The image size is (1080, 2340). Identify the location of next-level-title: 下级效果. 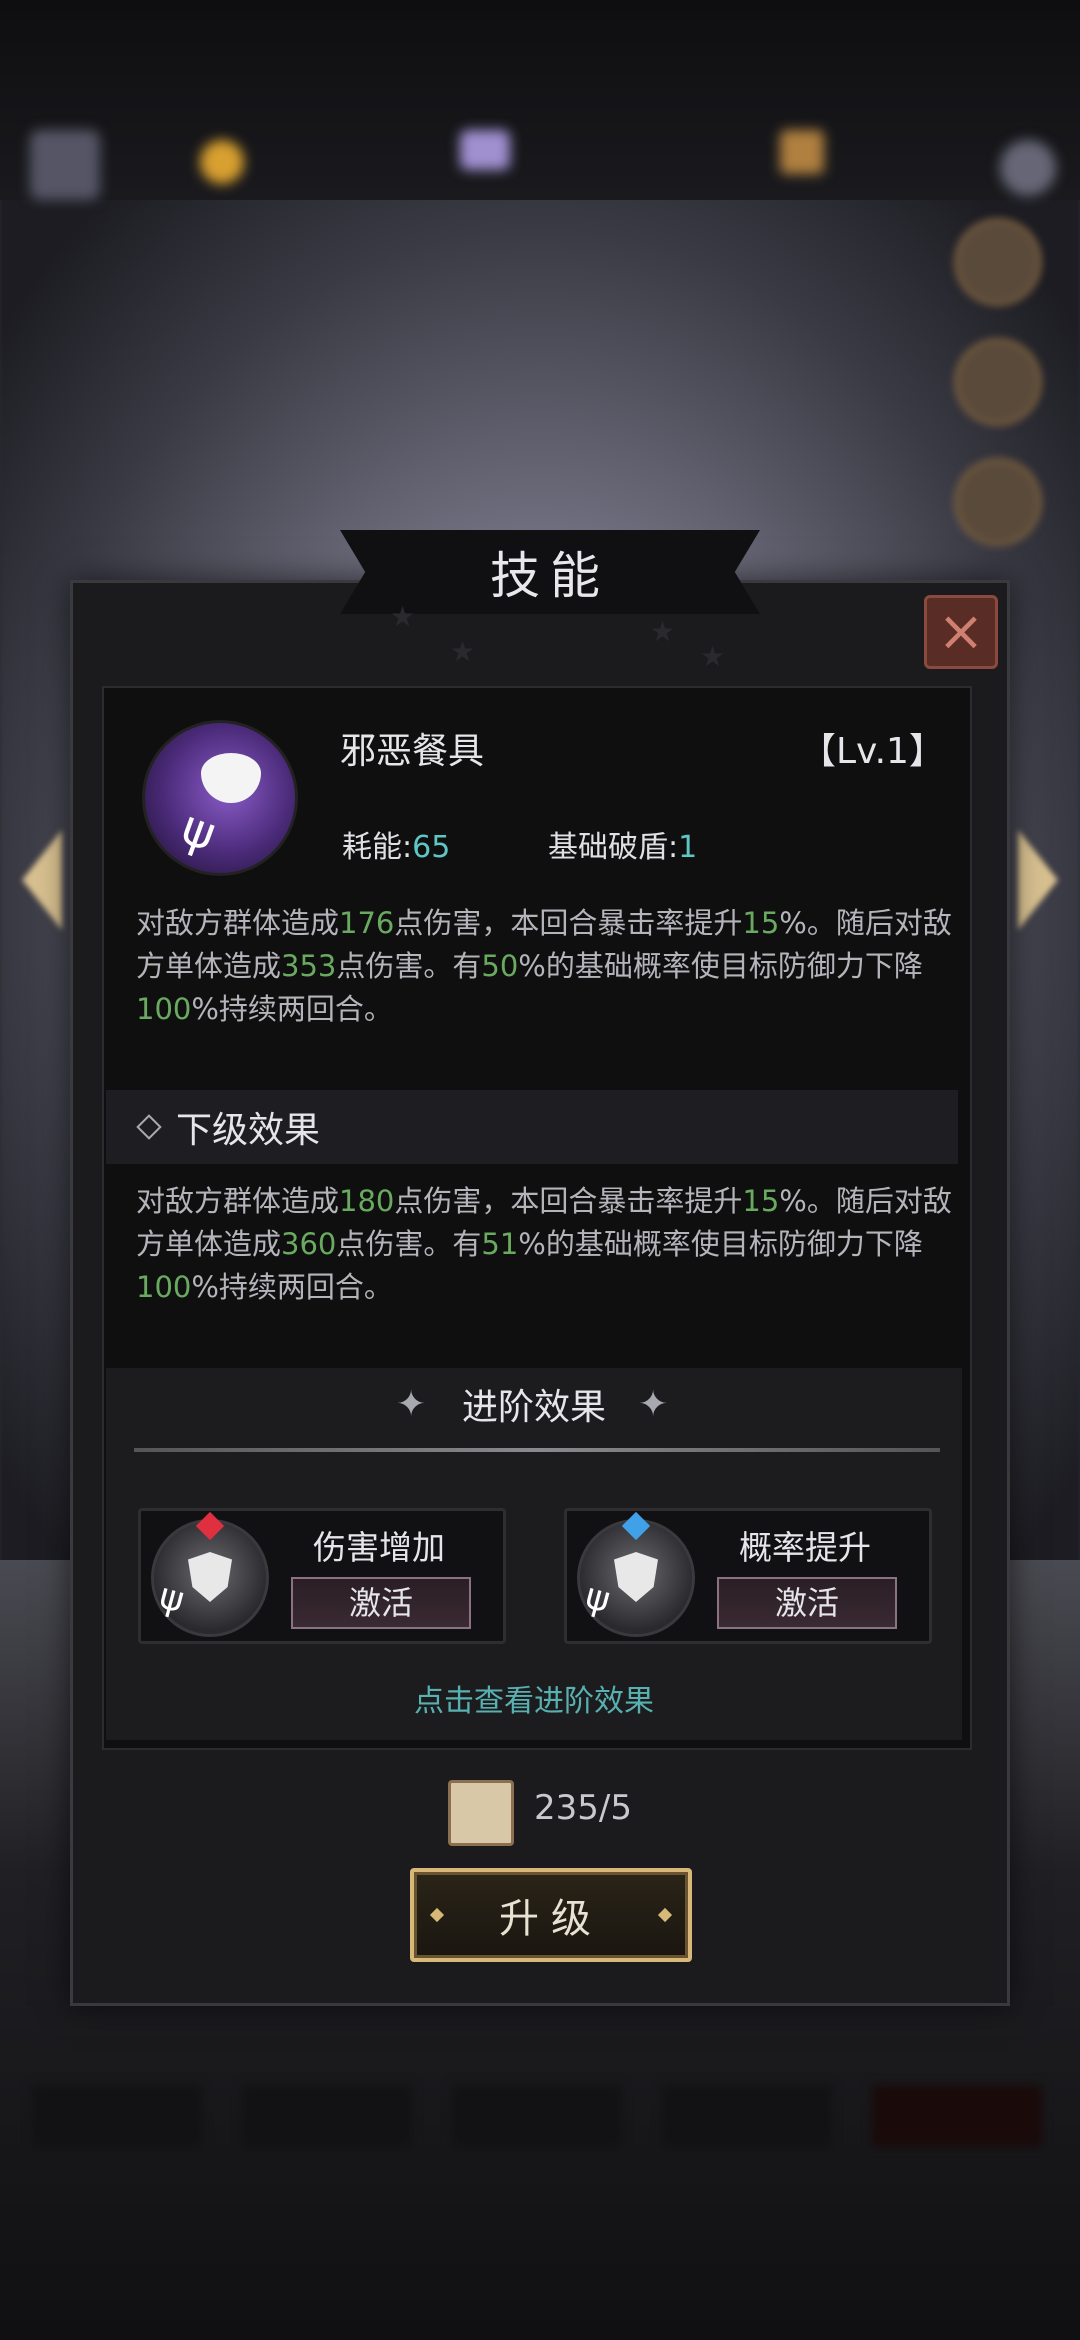
(248, 1130).